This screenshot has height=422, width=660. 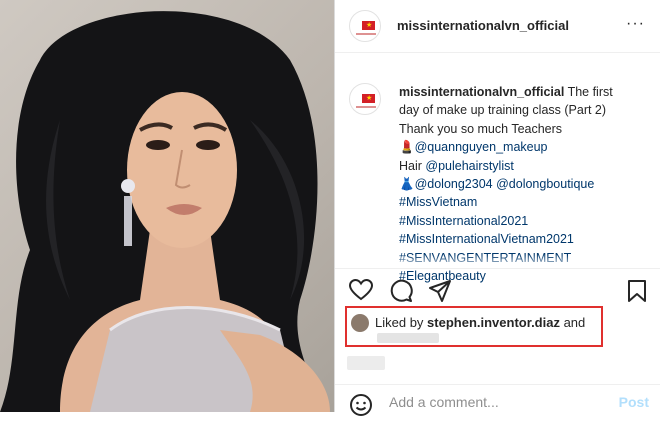 I want to click on bookmark-icon, so click(x=637, y=293).